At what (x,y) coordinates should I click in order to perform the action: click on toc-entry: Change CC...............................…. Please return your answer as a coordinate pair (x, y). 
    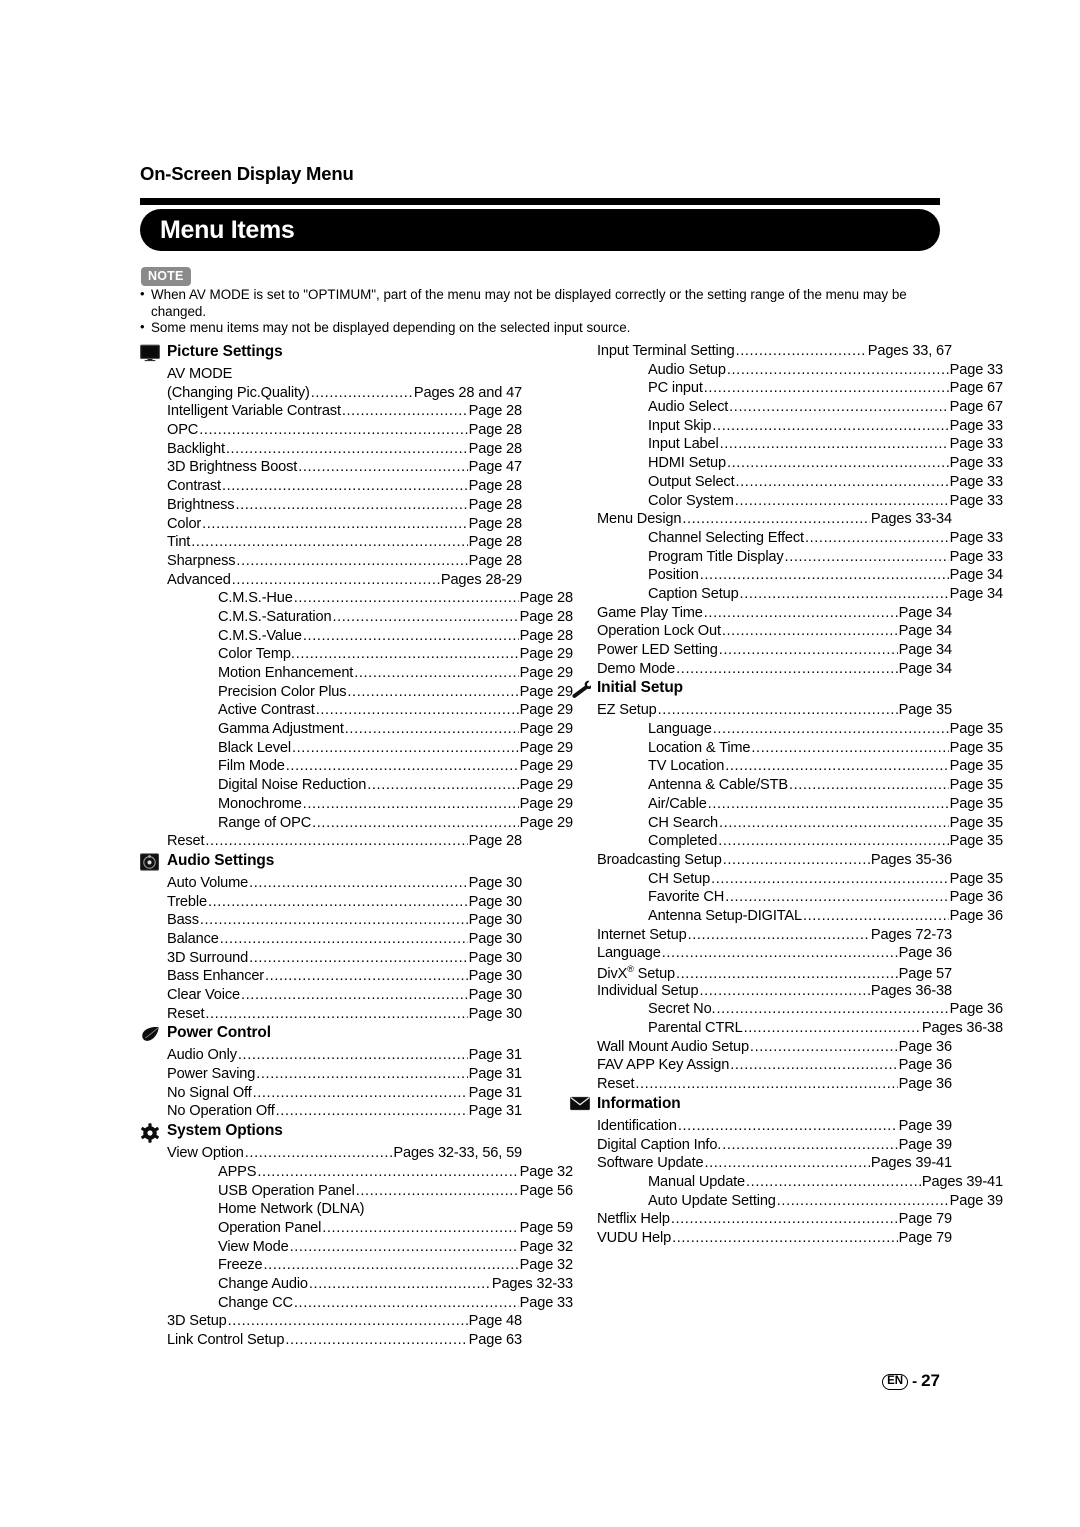
    Looking at the image, I should click on (356, 1304).